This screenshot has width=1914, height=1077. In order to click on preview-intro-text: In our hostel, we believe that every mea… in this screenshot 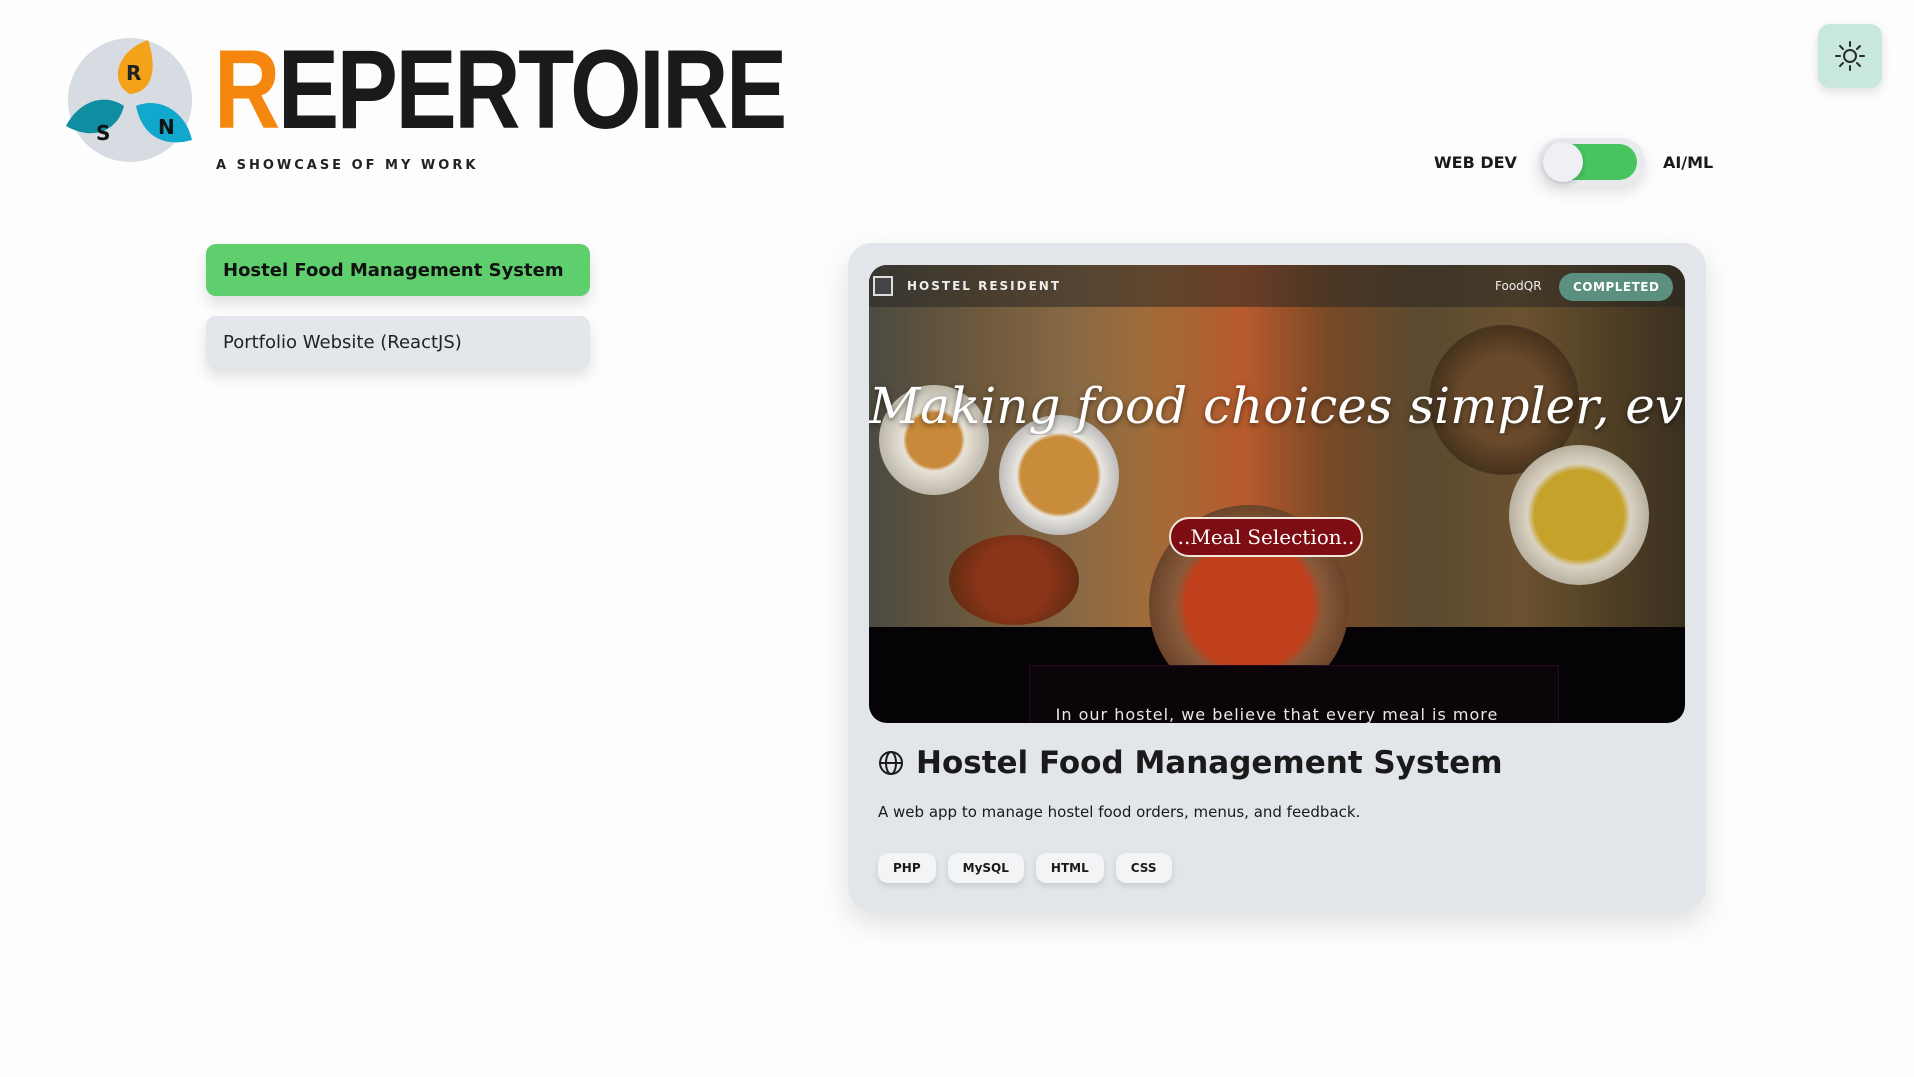, I will do `click(1277, 714)`.